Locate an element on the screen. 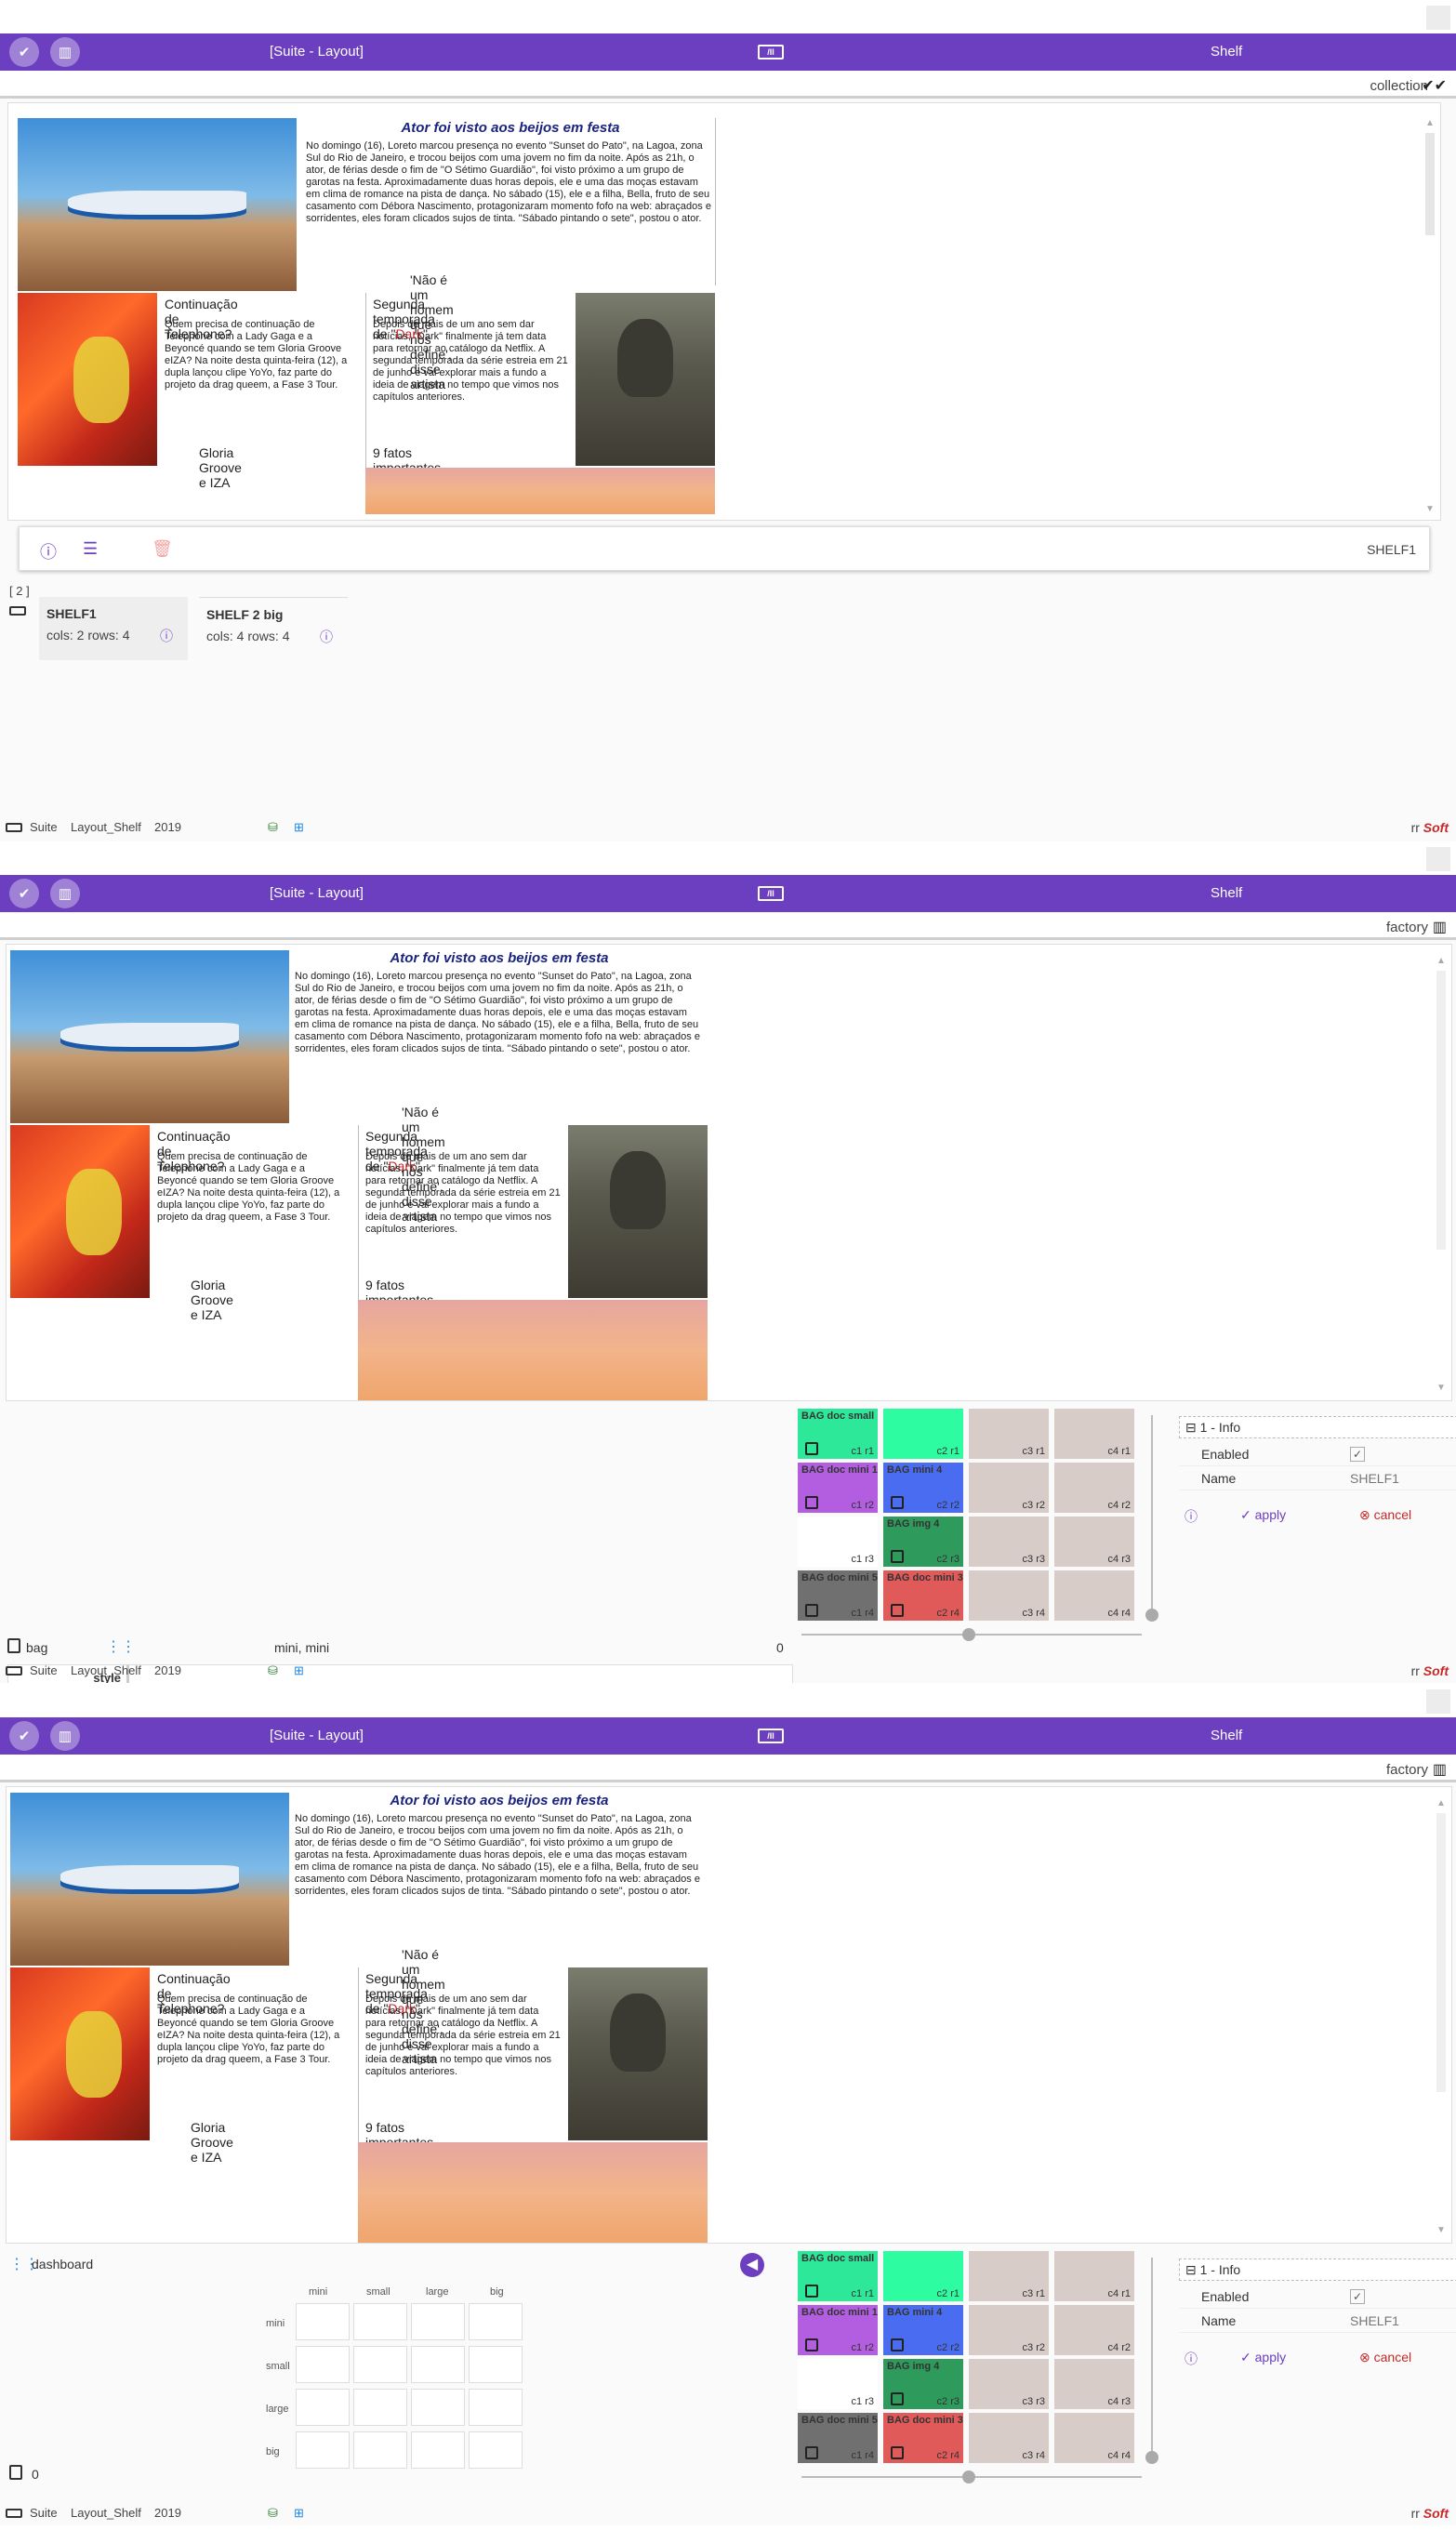  shelf-card-2: SHELF 2 big cols: 4 rows: 4 ⓘ is located at coordinates (273, 628).